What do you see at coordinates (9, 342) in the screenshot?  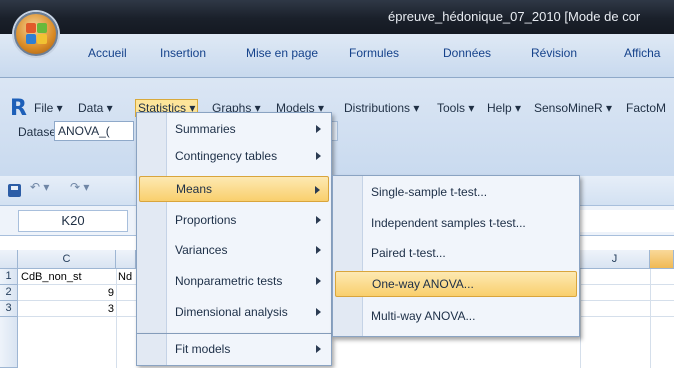 I see `row-header-blank` at bounding box center [9, 342].